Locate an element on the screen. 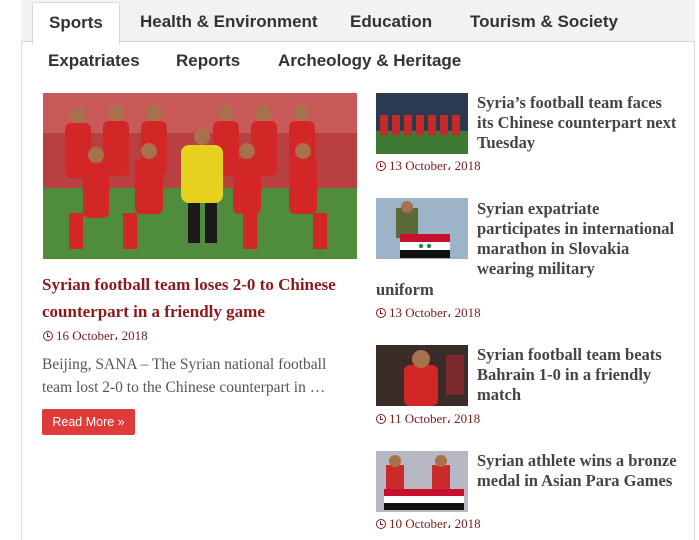  tab-health-environment: Health & Environment is located at coordinates (229, 22).